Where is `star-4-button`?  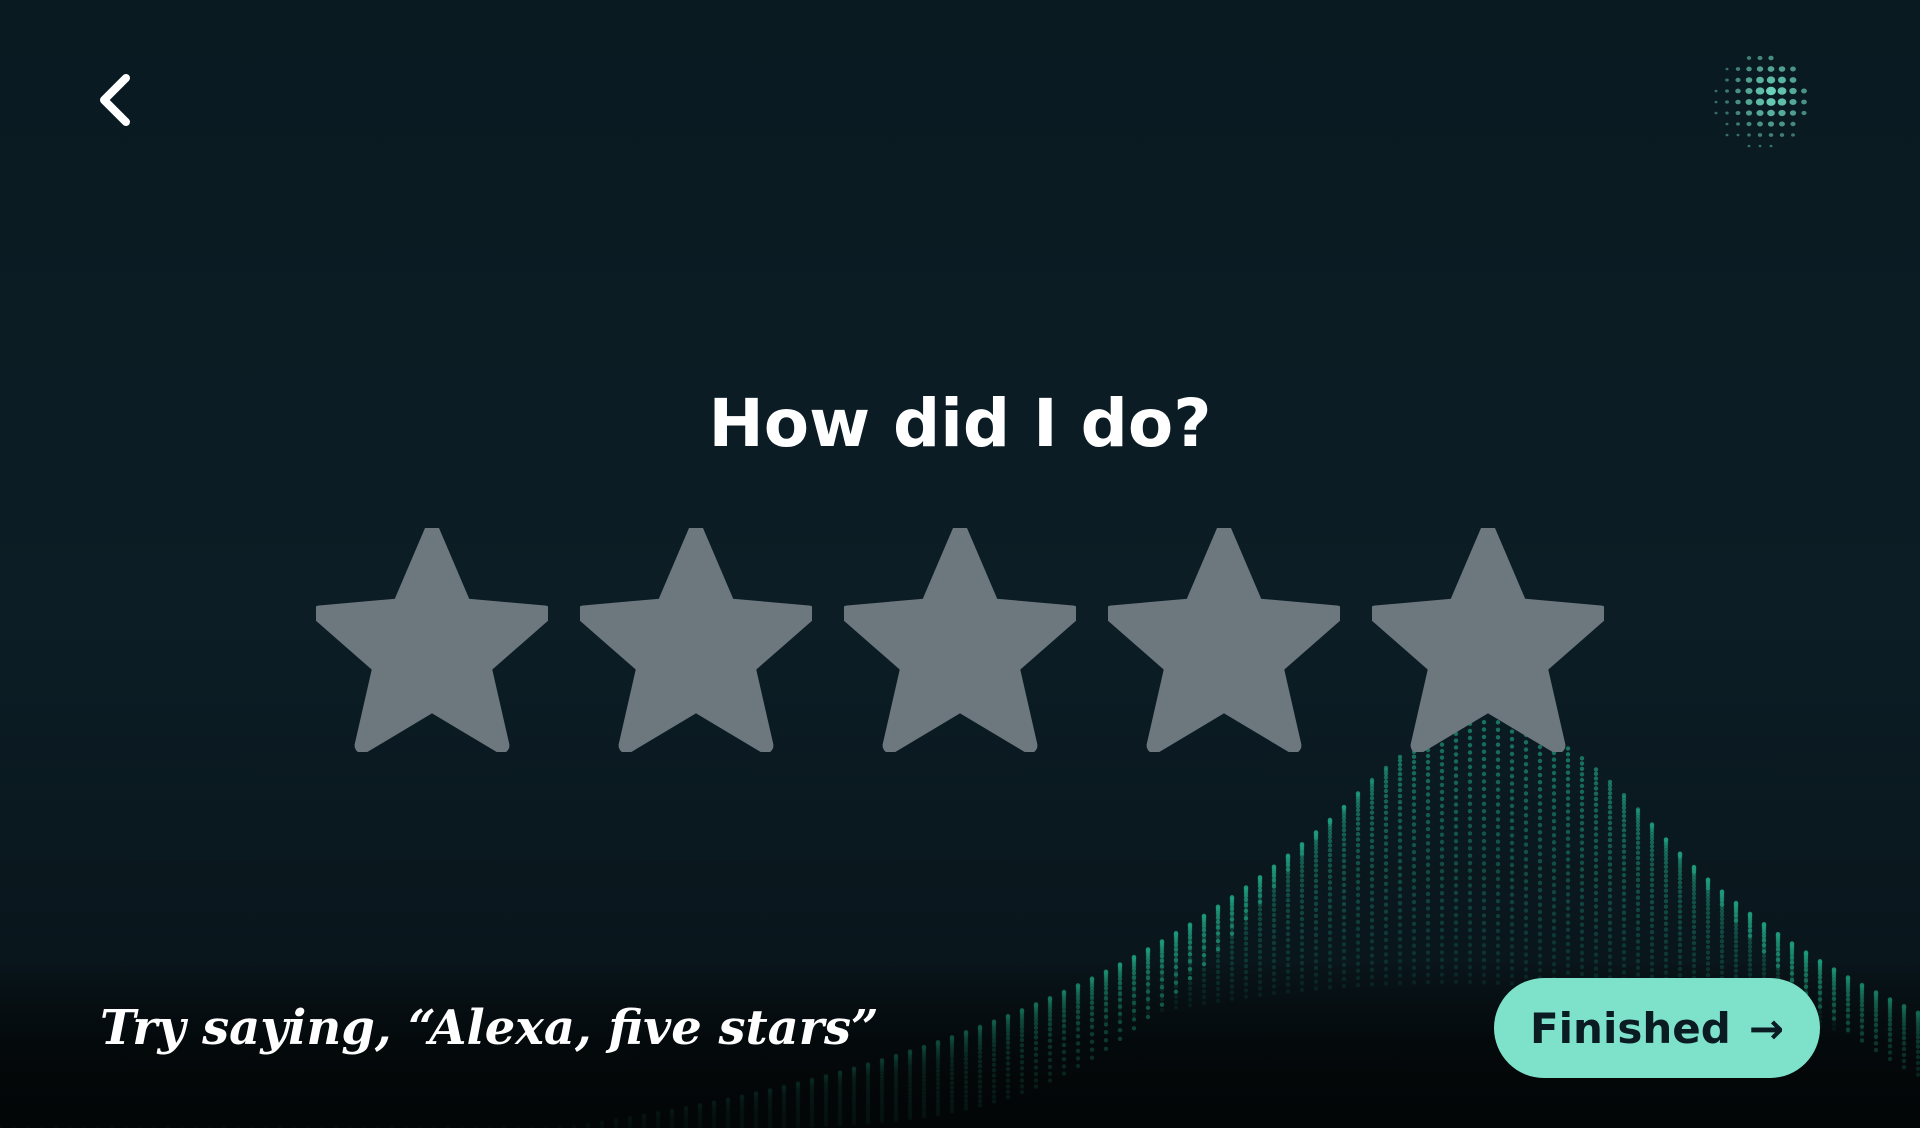
star-4-button is located at coordinates (1224, 640).